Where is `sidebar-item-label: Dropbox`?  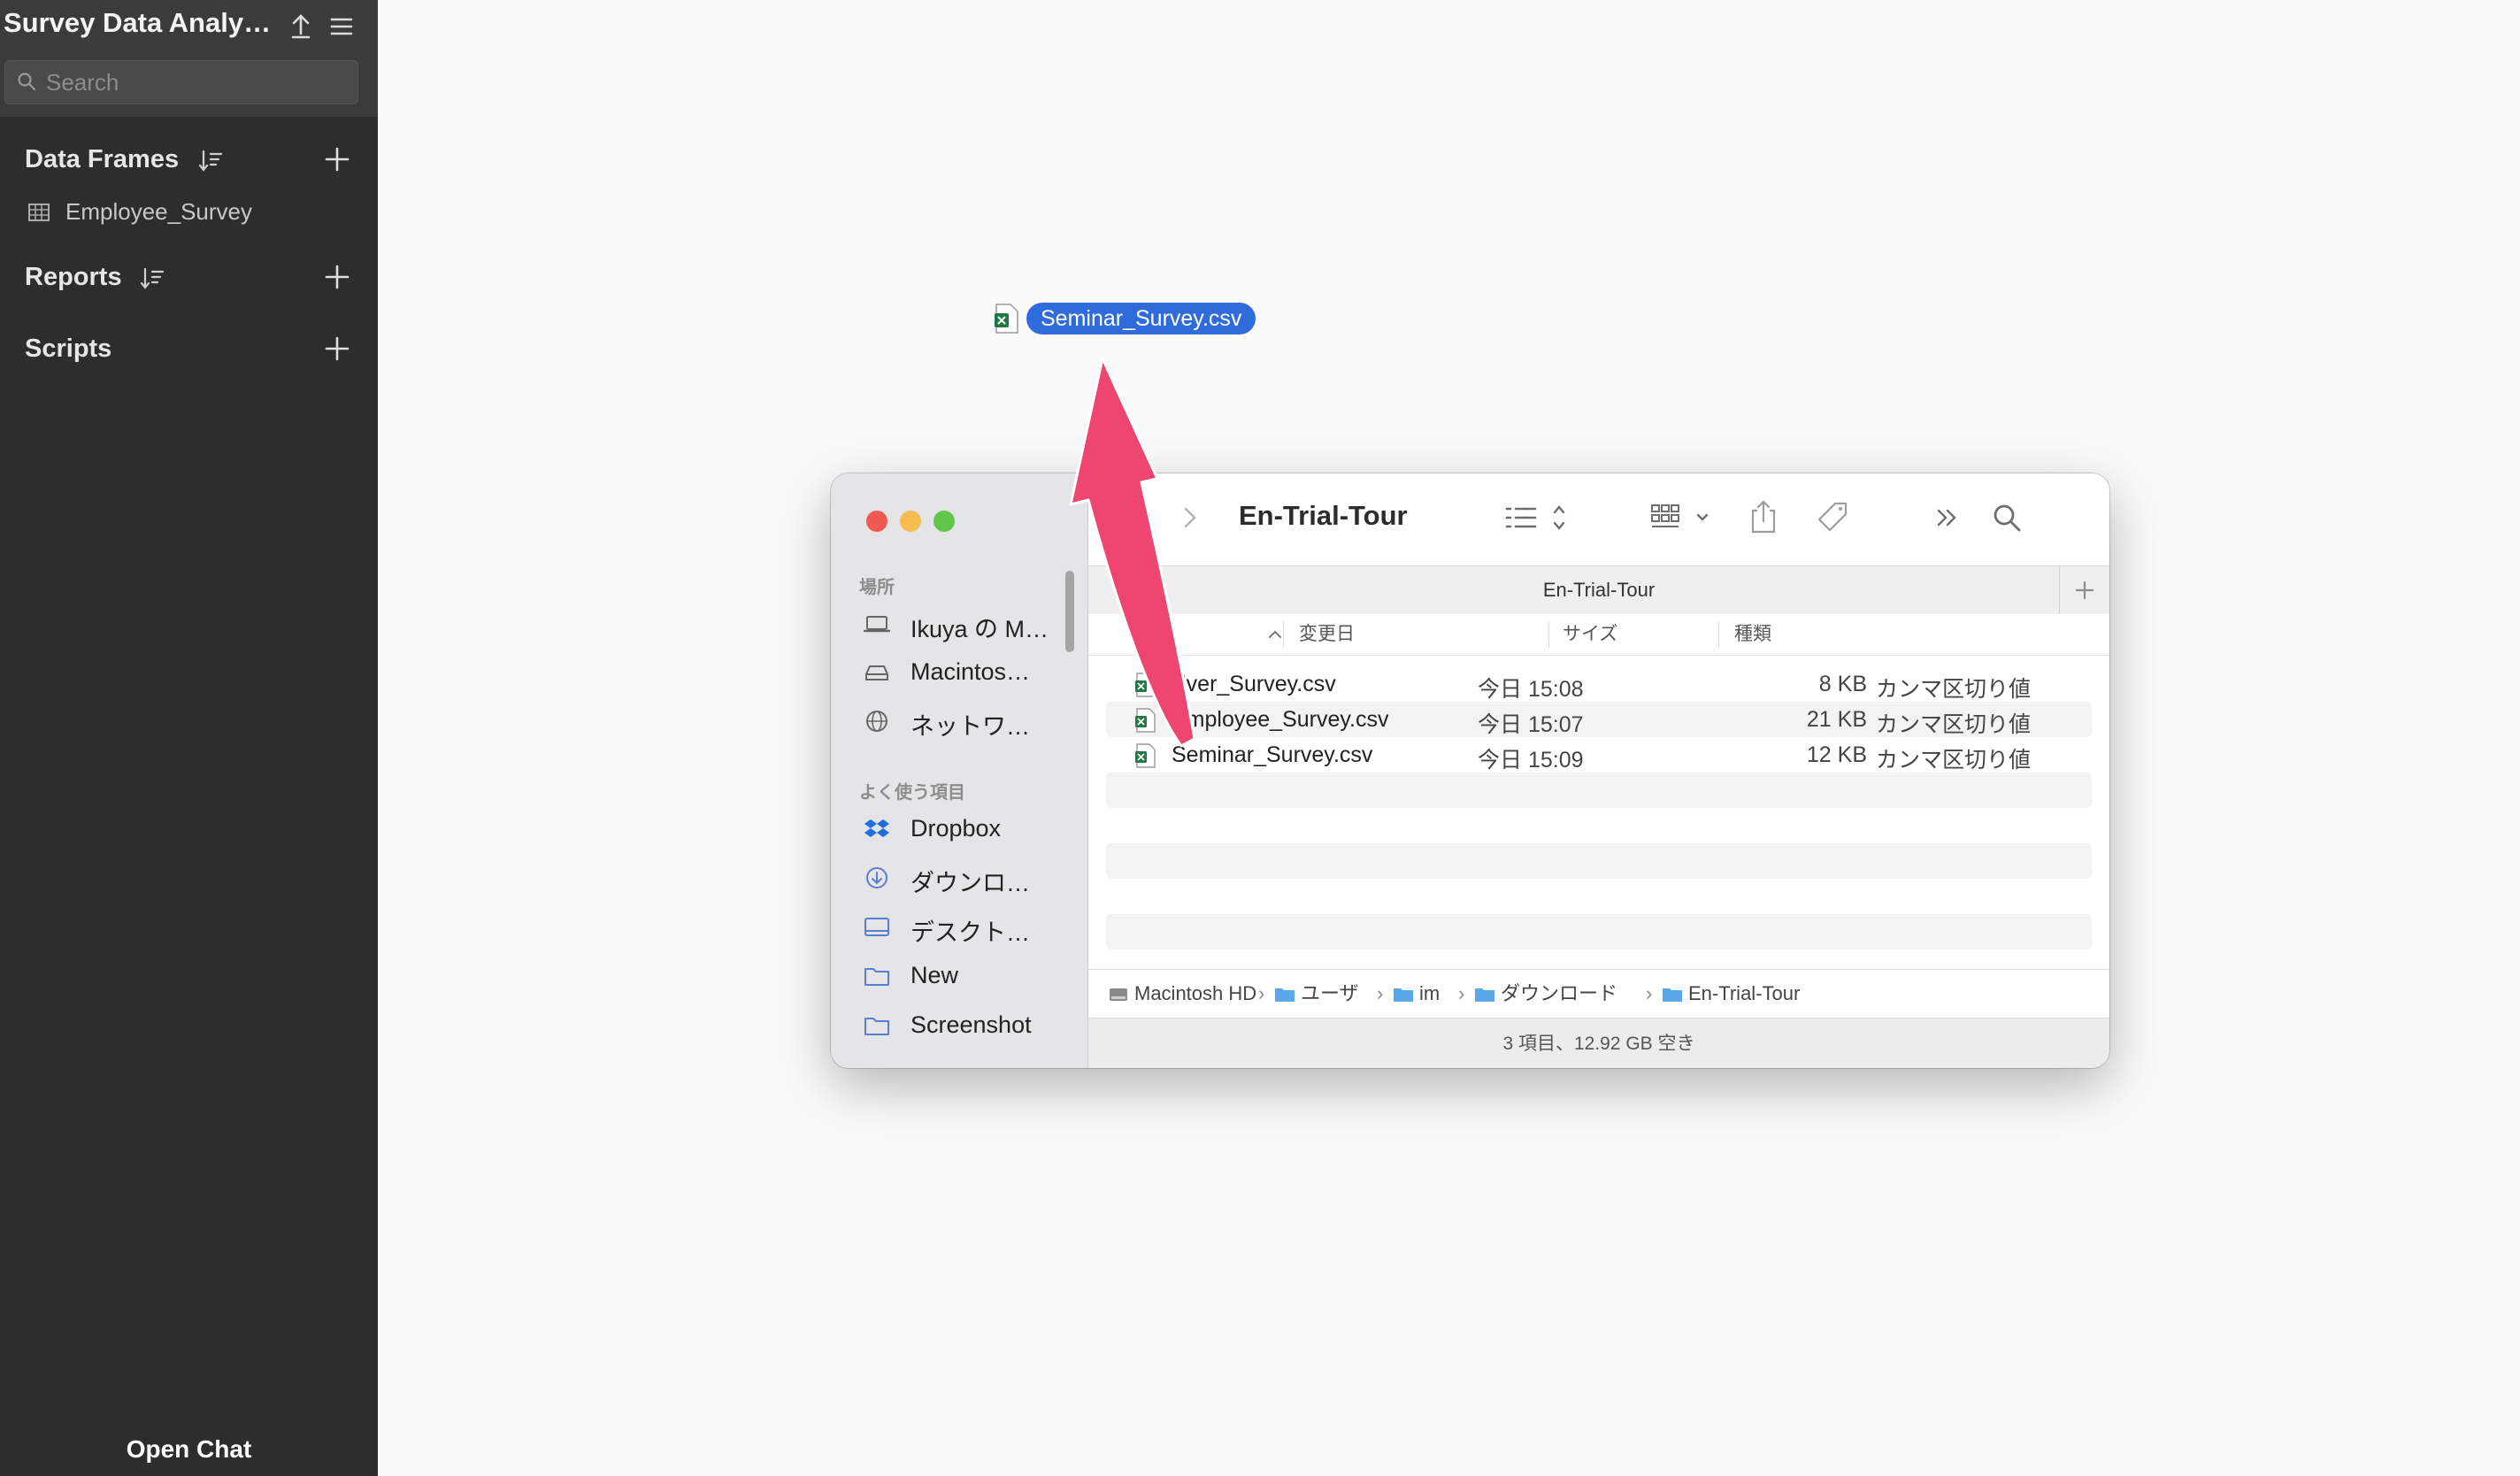
sidebar-item-label: Dropbox is located at coordinates (956, 828).